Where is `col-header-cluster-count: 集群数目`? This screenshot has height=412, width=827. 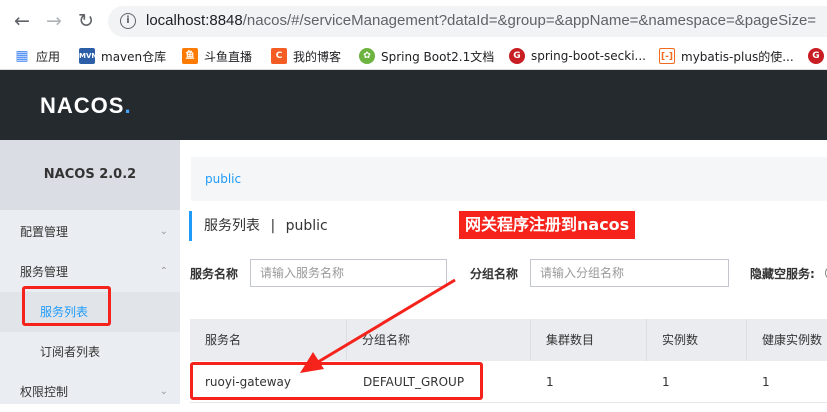
col-header-cluster-count: 集群数目 is located at coordinates (589, 340).